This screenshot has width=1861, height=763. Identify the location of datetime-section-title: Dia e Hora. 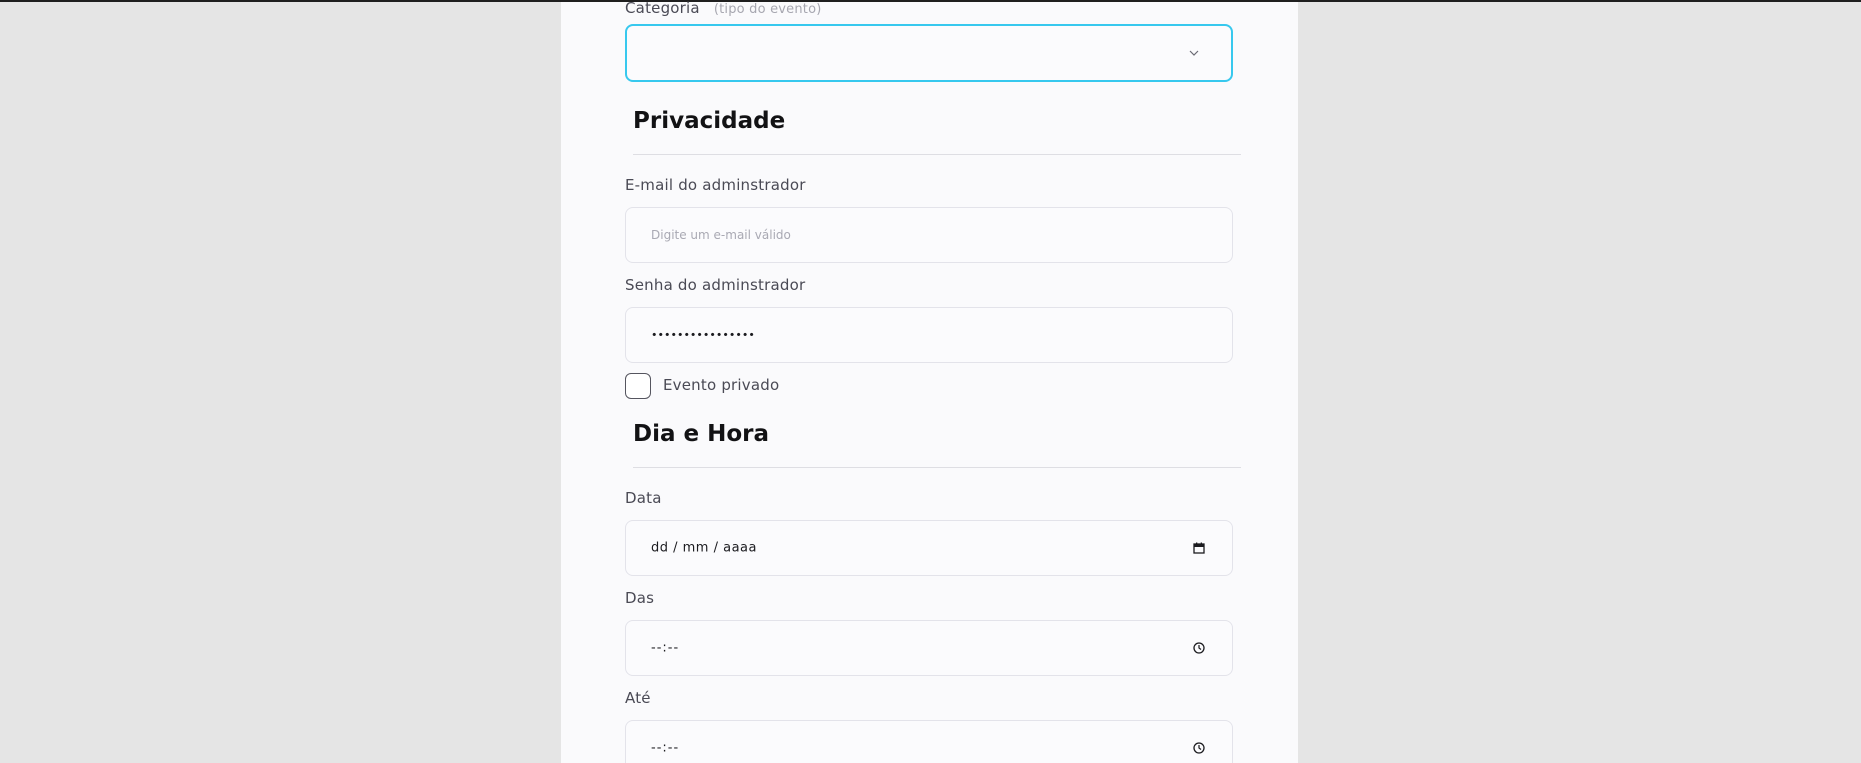
(701, 434).